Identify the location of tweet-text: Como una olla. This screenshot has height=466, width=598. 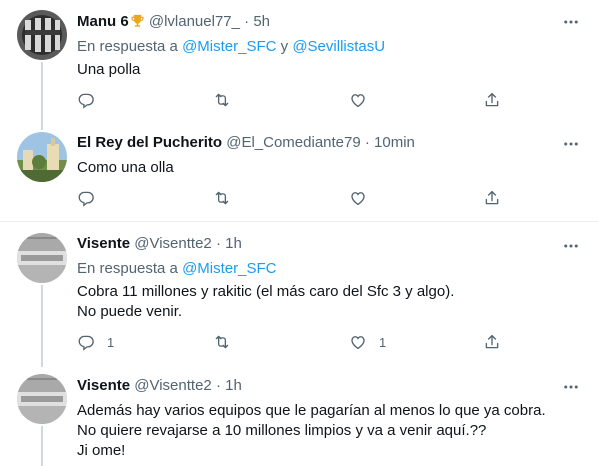
(125, 168).